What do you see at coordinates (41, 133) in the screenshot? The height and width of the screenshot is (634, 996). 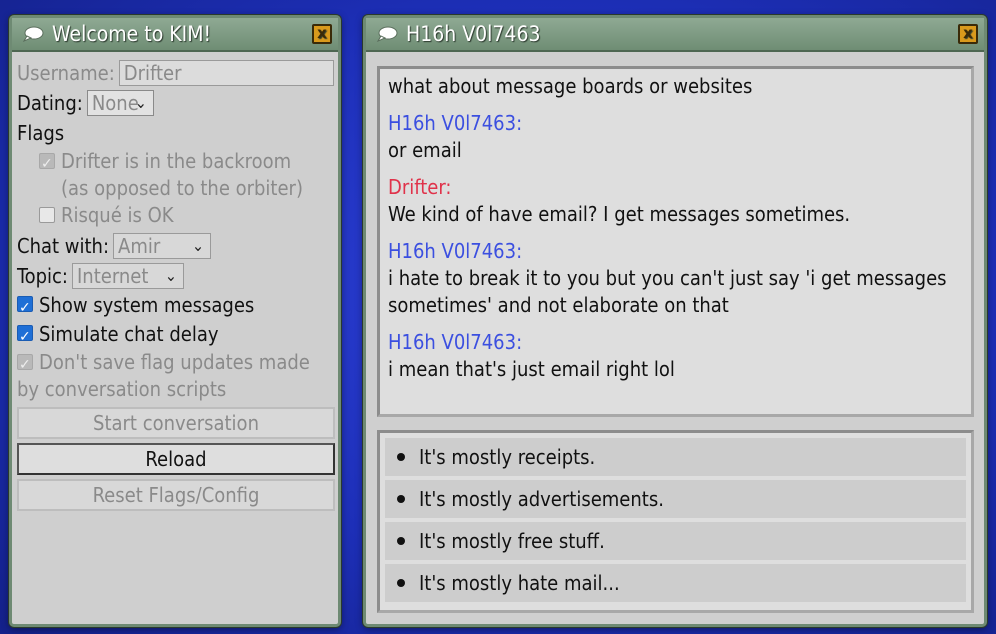 I see `flags-heading: Flags` at bounding box center [41, 133].